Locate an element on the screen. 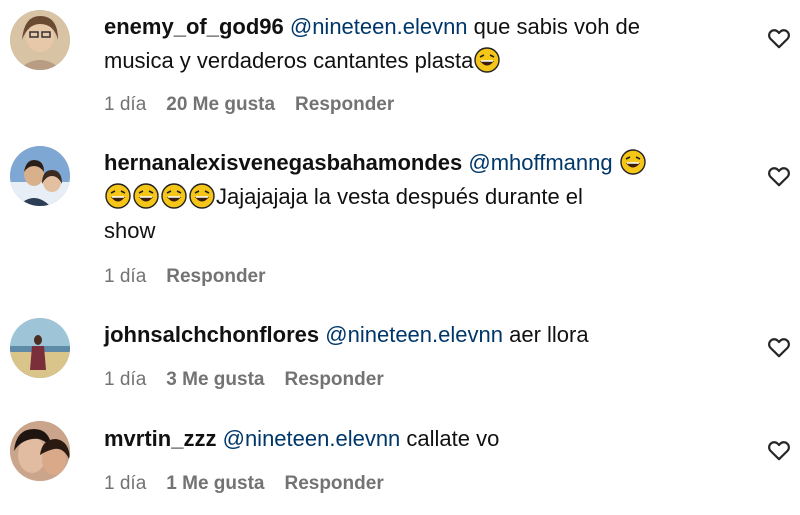  likes-count: 3 Me gusta is located at coordinates (215, 380).